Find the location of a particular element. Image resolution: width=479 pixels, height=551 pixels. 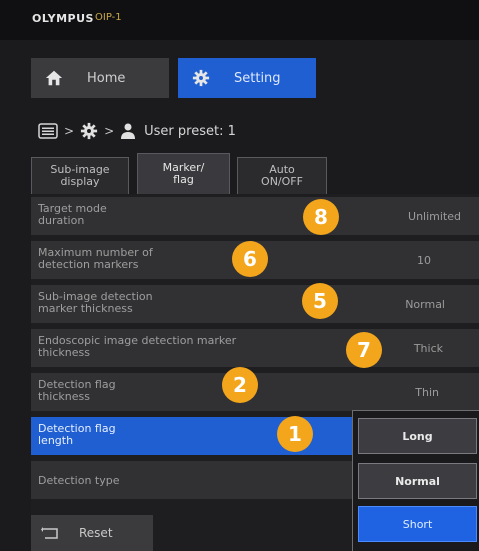

undo-icon is located at coordinates (49, 533).